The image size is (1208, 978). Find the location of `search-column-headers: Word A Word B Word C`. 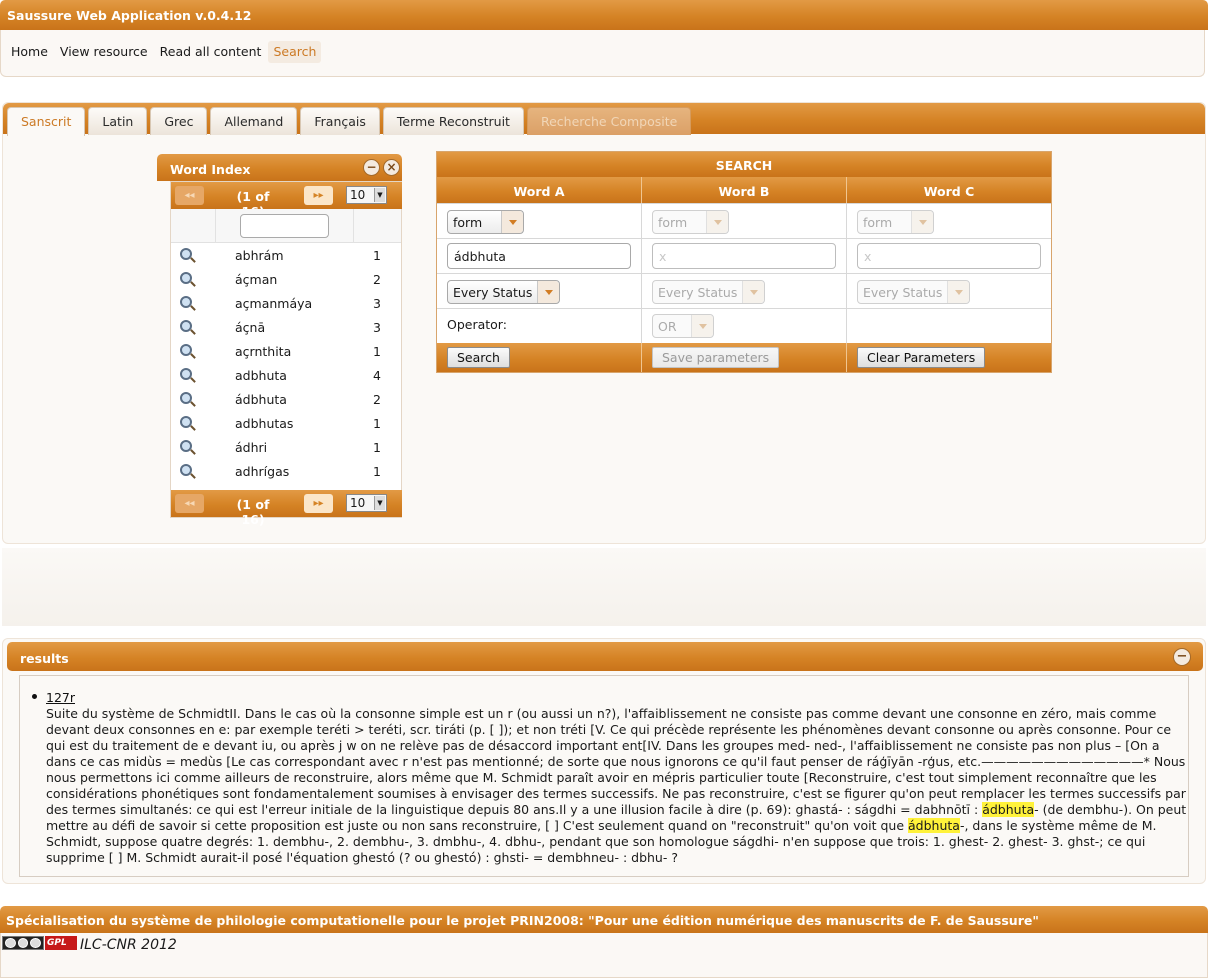

search-column-headers: Word A Word B Word C is located at coordinates (744, 190).